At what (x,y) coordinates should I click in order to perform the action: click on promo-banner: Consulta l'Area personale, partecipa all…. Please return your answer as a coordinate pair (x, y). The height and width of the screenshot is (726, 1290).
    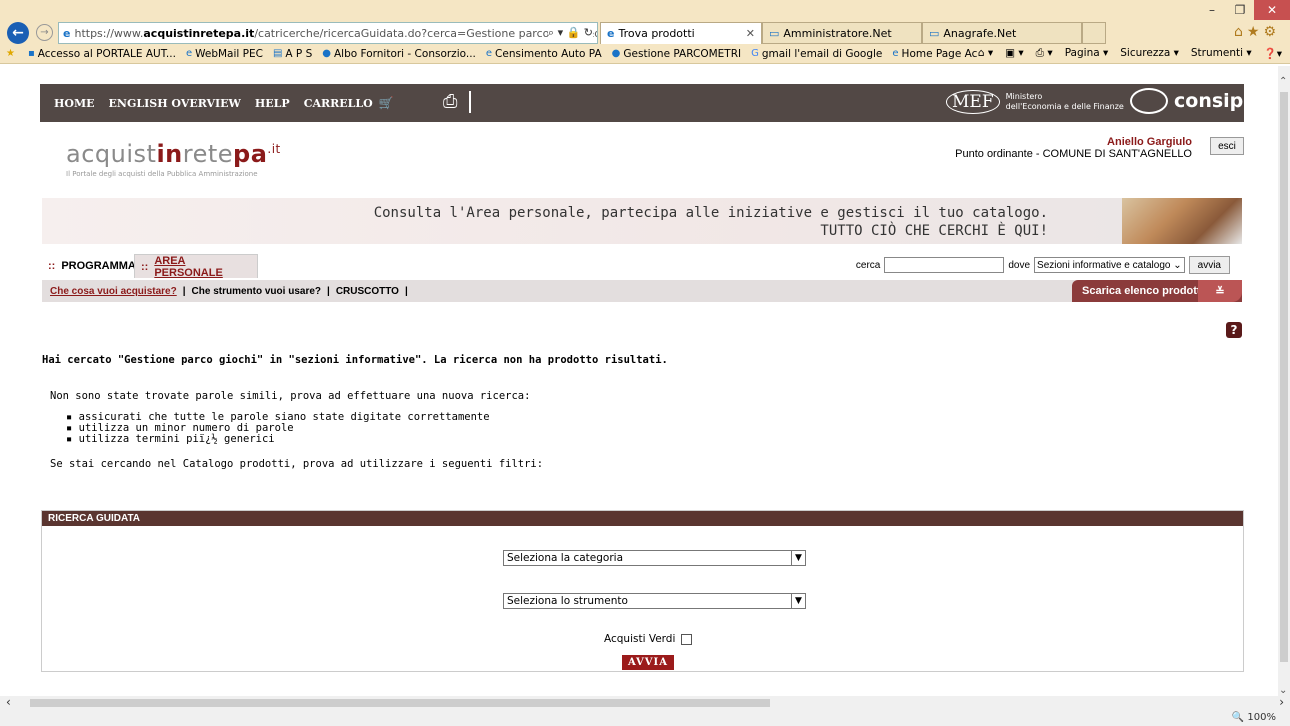
    Looking at the image, I should click on (642, 221).